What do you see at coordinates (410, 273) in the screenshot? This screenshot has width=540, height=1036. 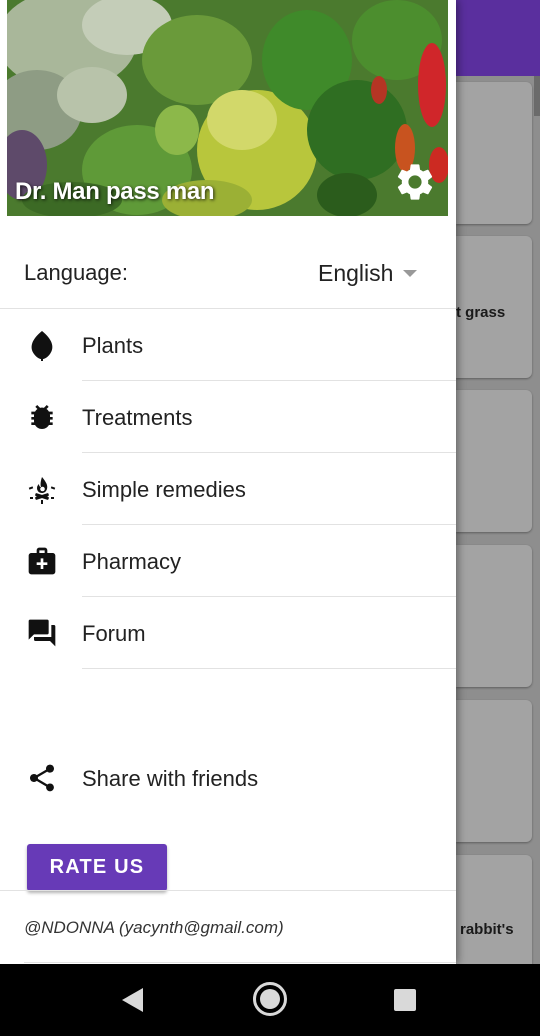 I see `dropdown-caret-icon` at bounding box center [410, 273].